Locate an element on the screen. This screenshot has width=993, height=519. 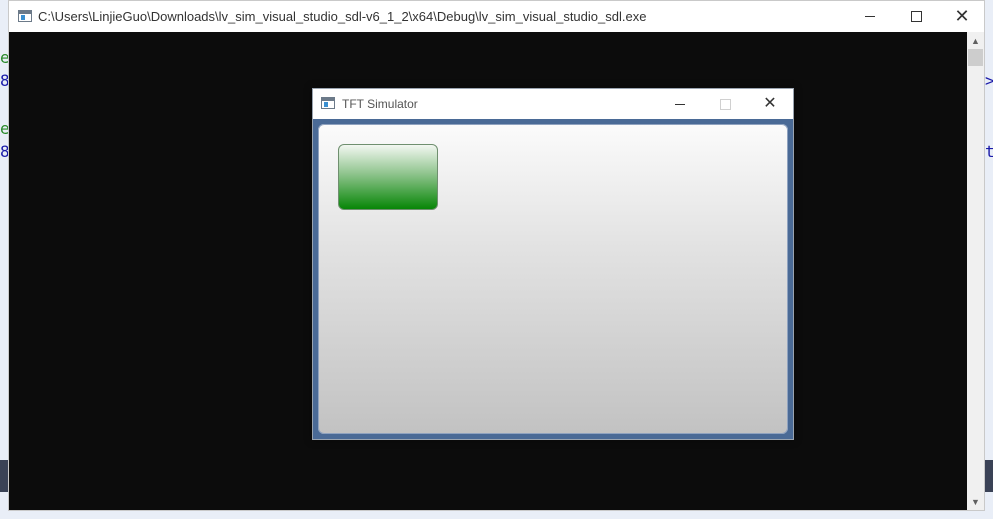
tft-window-title: TFT Simulator is located at coordinates (380, 104).